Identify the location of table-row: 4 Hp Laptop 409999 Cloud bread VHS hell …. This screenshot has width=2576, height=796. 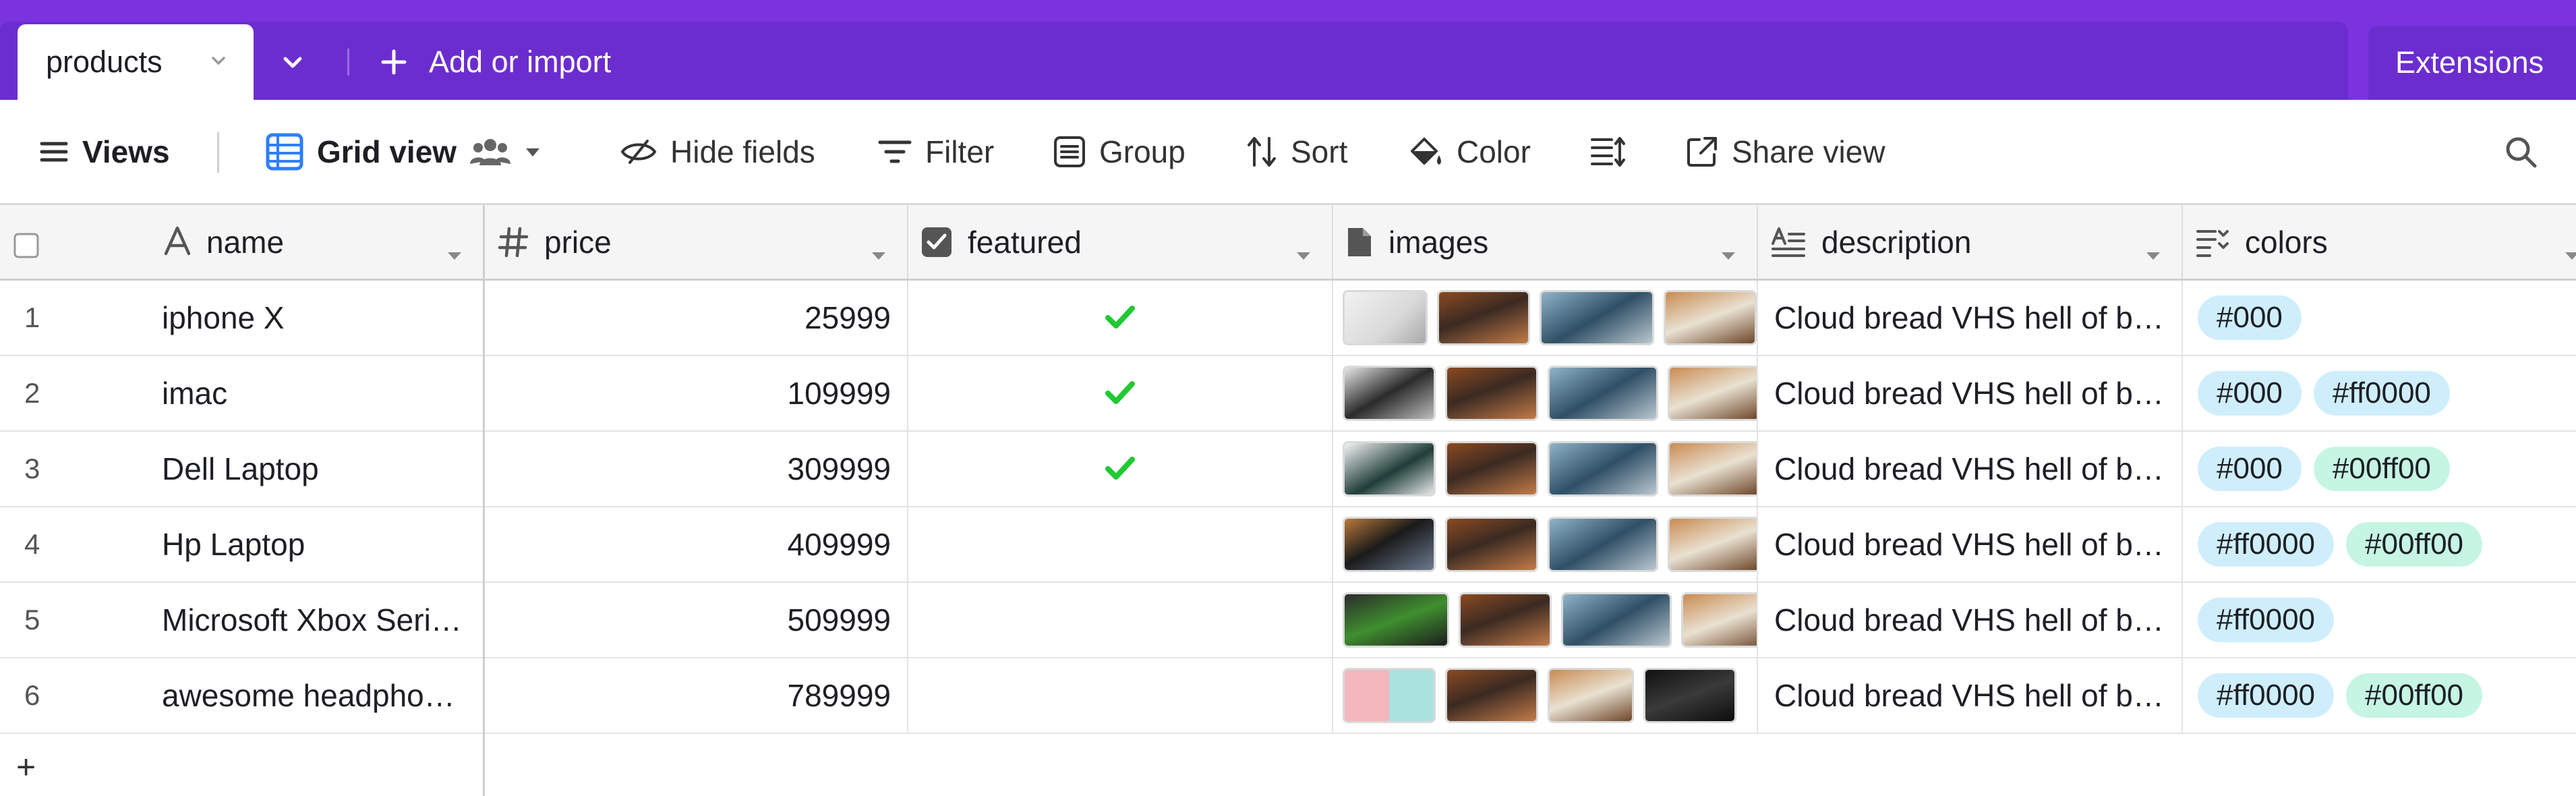
(1288, 545).